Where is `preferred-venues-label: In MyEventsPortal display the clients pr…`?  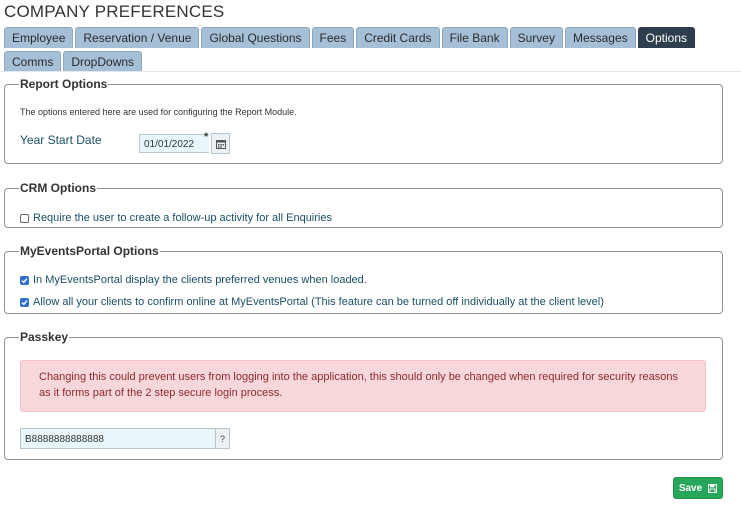 preferred-venues-label: In MyEventsPortal display the clients pr… is located at coordinates (200, 280).